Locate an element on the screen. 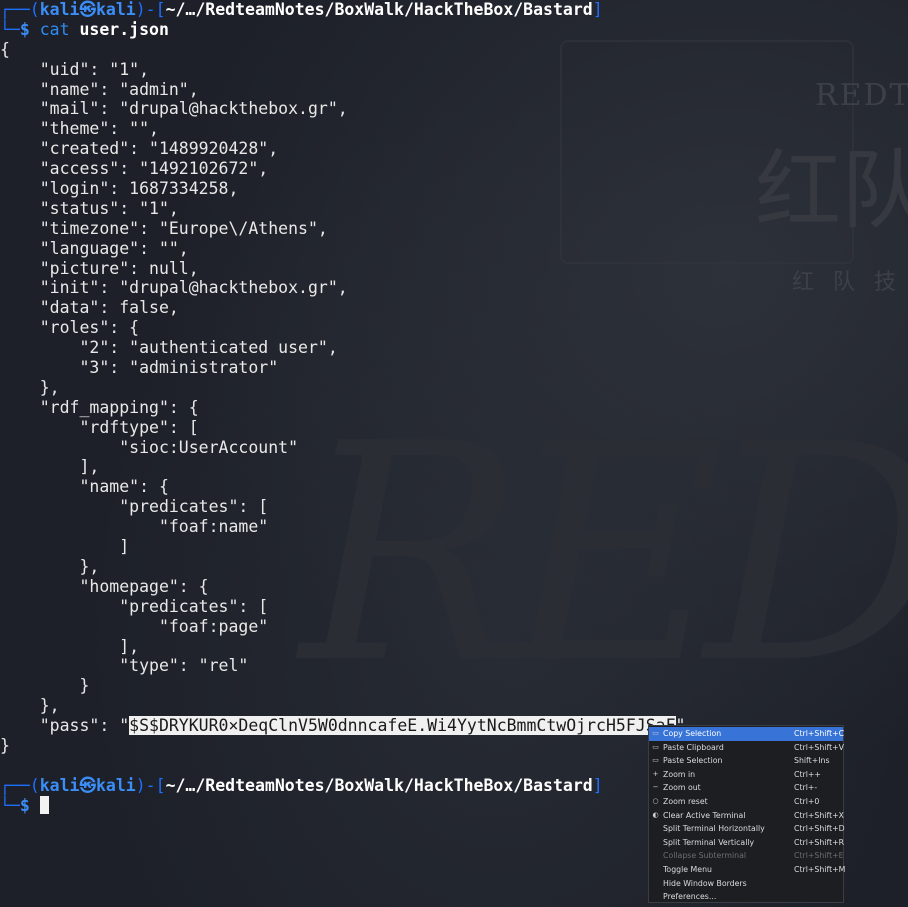  menu-item-label: Zoom out is located at coordinates (682, 788).